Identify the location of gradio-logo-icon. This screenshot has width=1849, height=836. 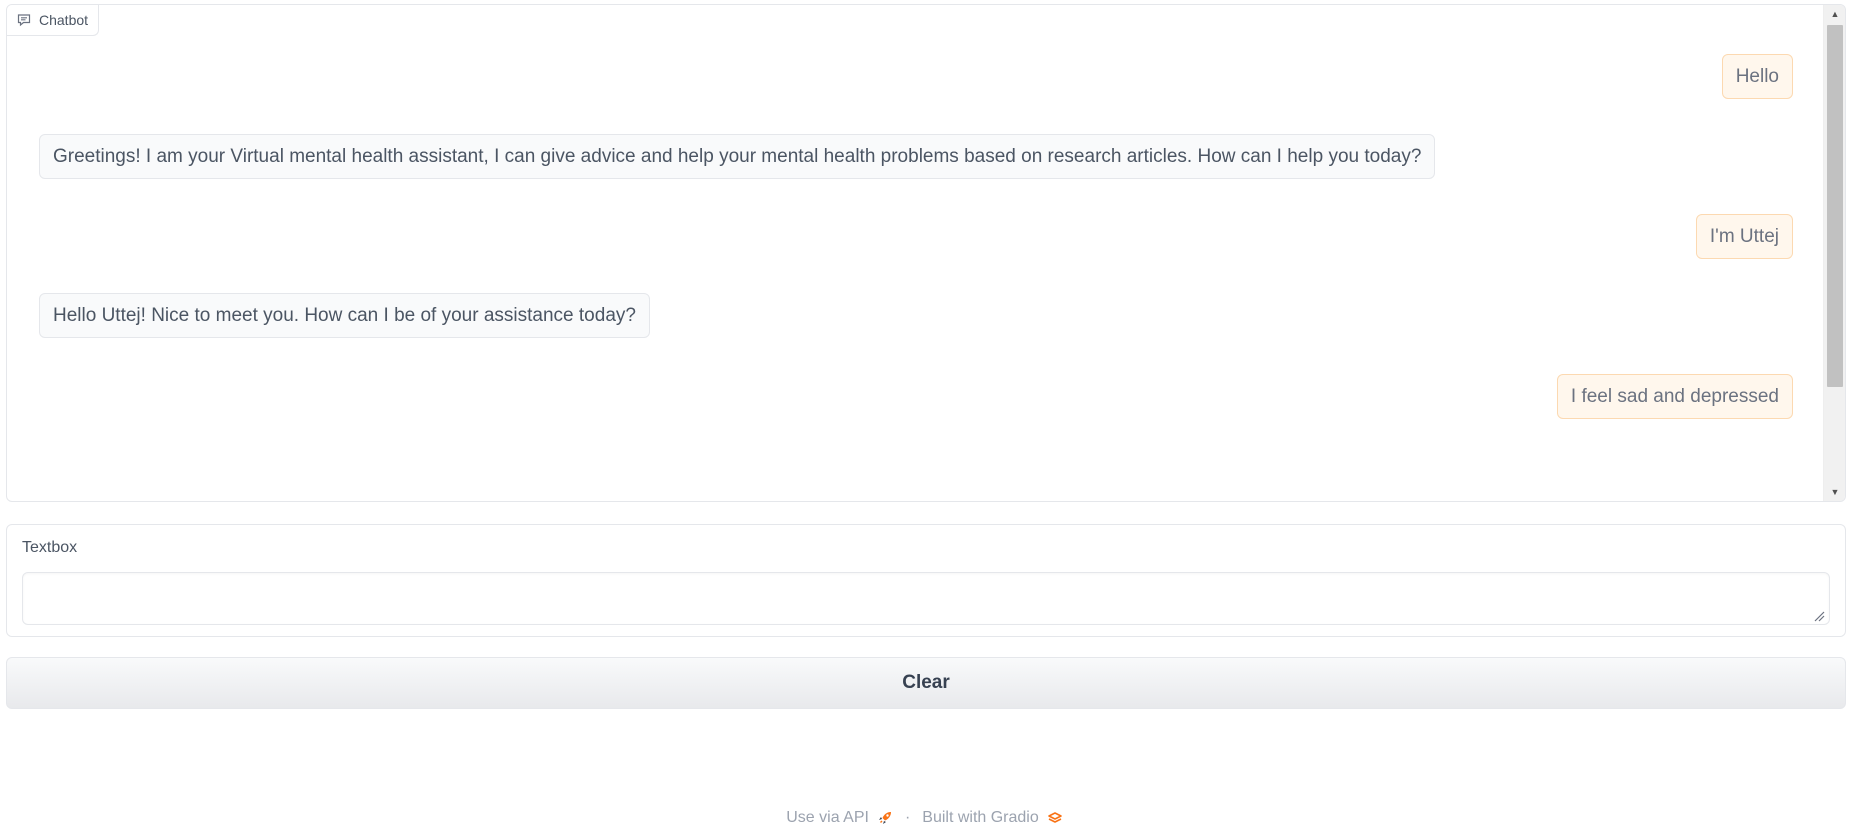
(1055, 818).